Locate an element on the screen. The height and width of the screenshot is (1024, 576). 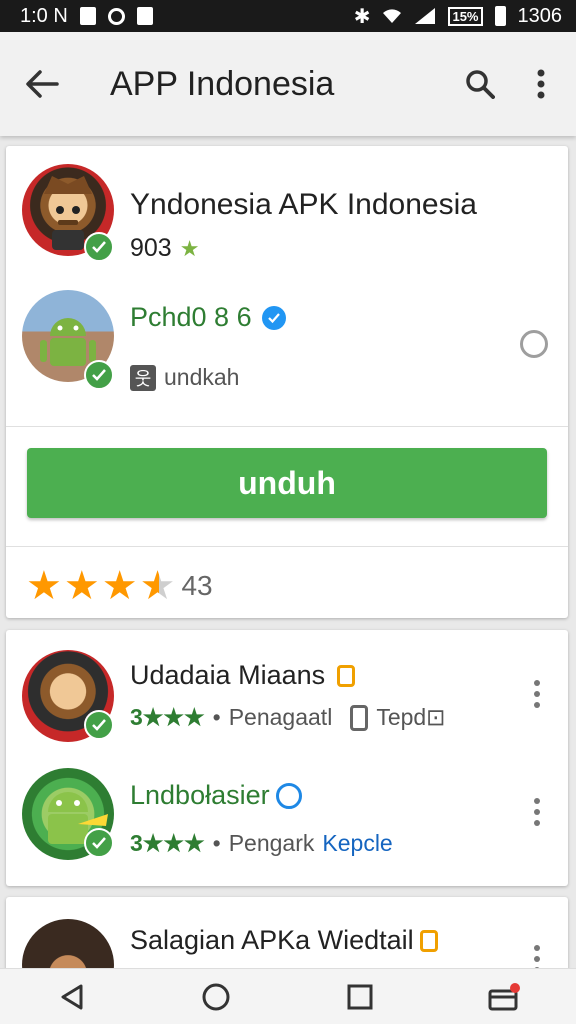
list-item-extra: Kepcle is located at coordinates (357, 843).